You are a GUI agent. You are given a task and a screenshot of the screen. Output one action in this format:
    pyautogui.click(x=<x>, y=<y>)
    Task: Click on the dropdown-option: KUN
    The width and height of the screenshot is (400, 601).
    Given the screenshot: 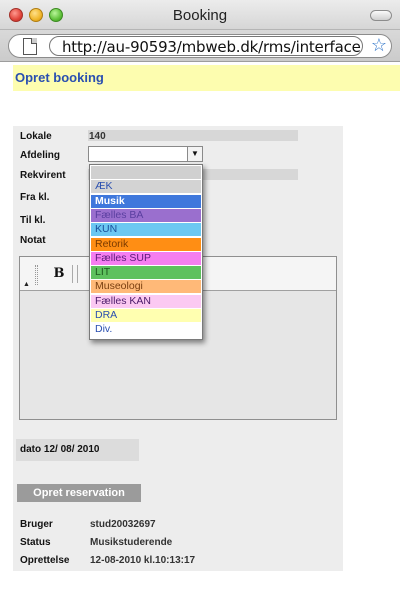 What is the action you would take?
    pyautogui.click(x=146, y=230)
    